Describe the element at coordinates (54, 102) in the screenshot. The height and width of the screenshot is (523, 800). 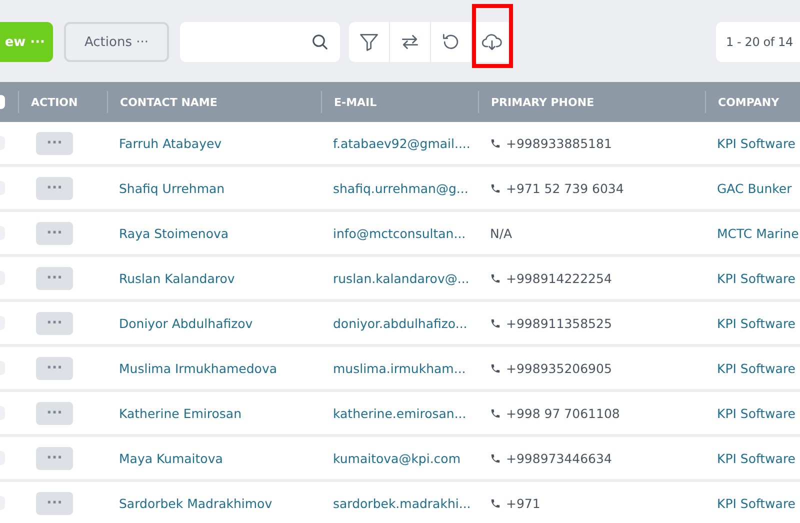
I see `column-header: ACTION` at that location.